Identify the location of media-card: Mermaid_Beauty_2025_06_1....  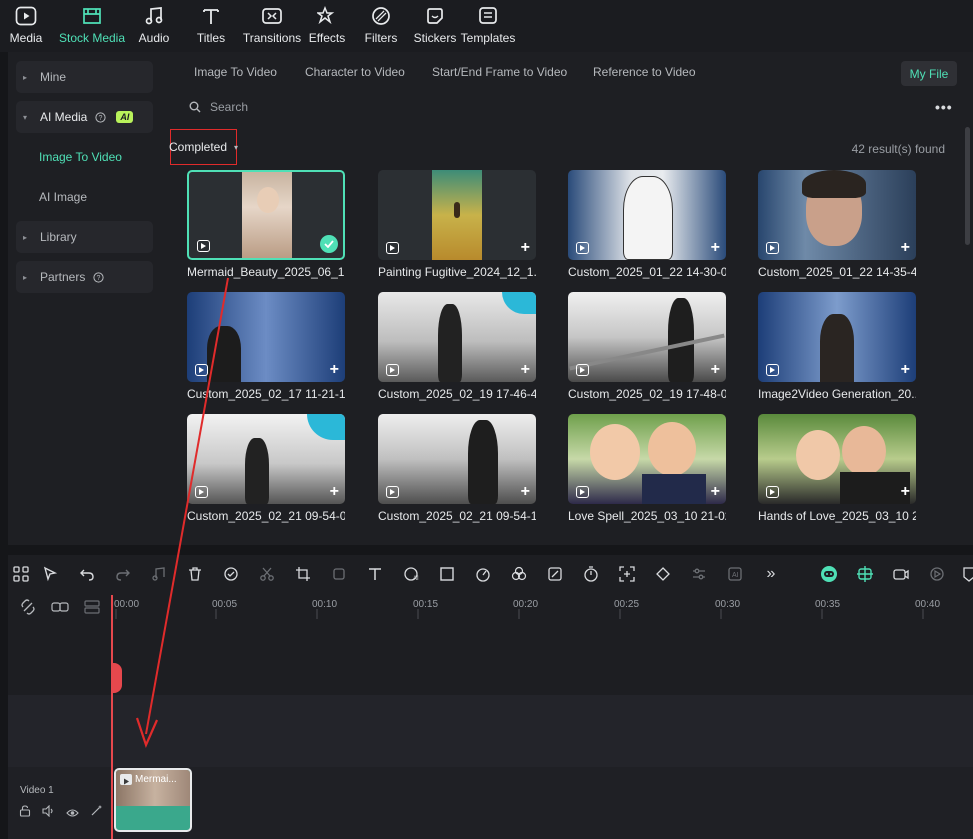
(266, 224).